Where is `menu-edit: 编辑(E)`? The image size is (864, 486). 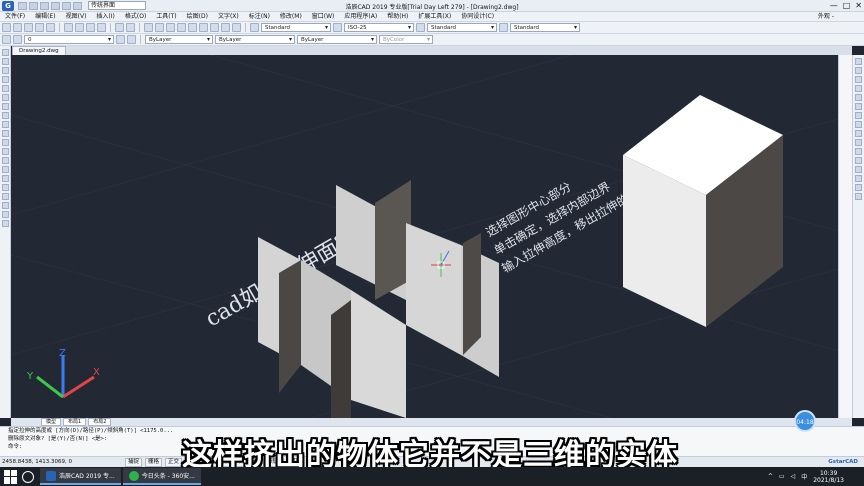
menu-edit: 编辑(E) is located at coordinates (45, 17).